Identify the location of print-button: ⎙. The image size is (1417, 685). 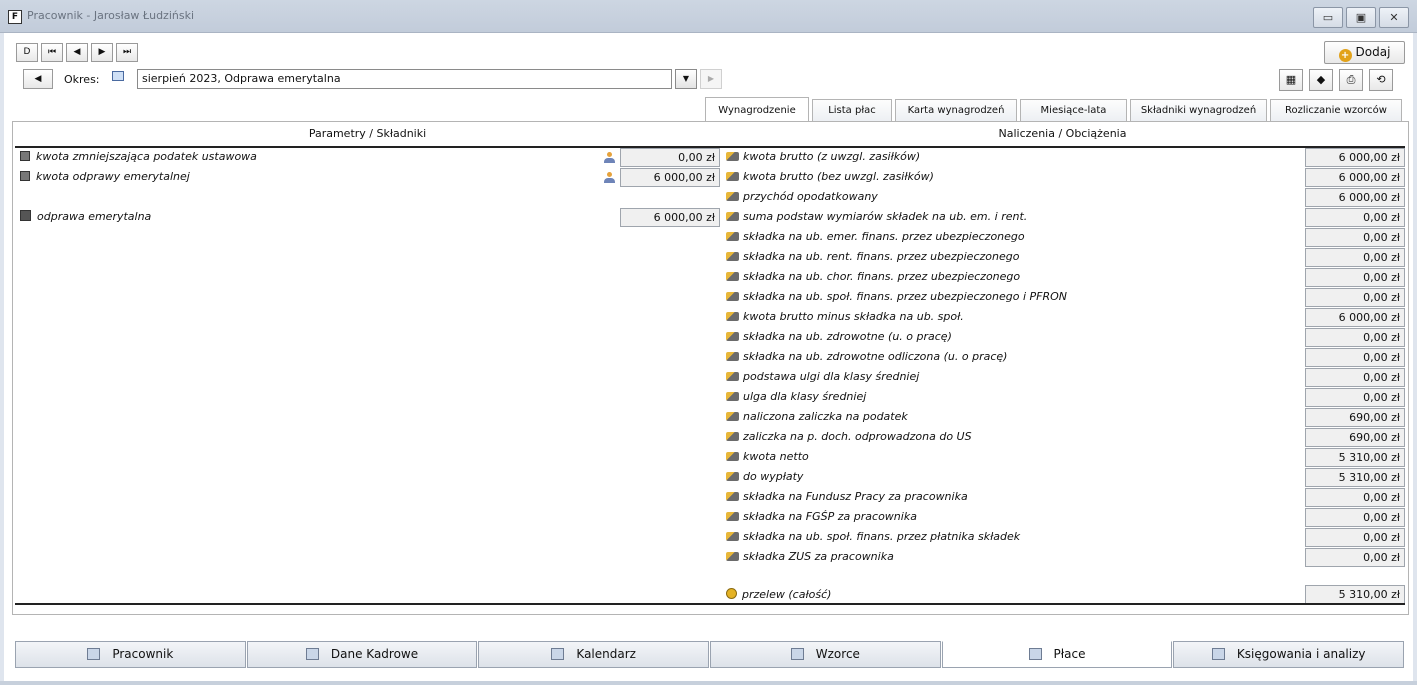
(1351, 80).